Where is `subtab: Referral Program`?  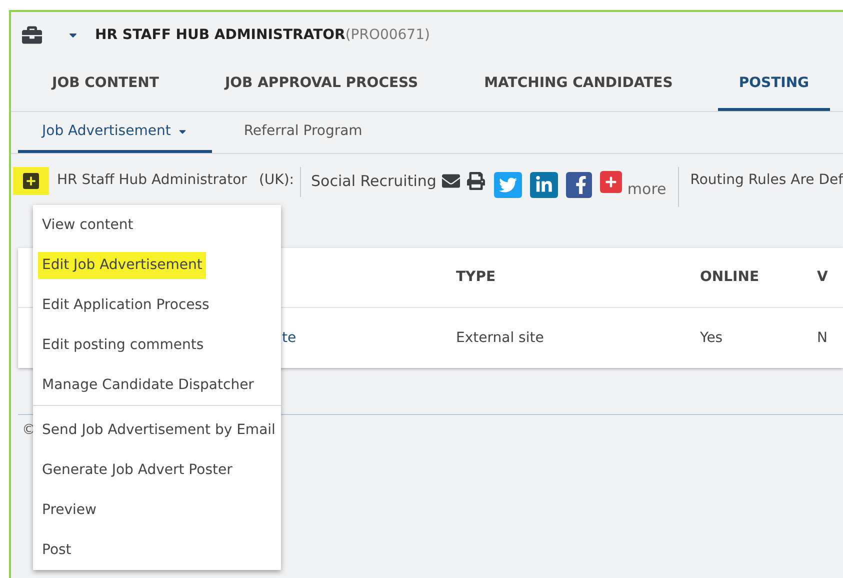
subtab: Referral Program is located at coordinates (303, 132).